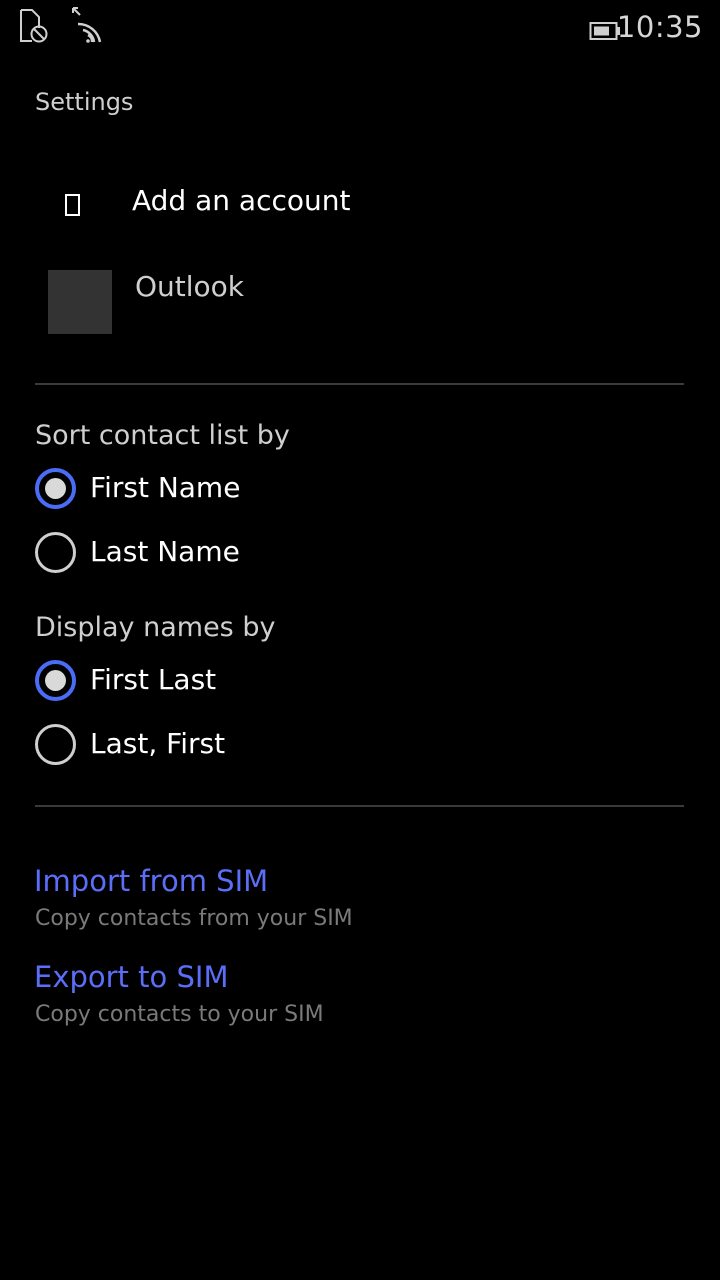 Image resolution: width=720 pixels, height=1280 pixels. What do you see at coordinates (355, 492) in the screenshot?
I see `radio-option-first-name: First Name` at bounding box center [355, 492].